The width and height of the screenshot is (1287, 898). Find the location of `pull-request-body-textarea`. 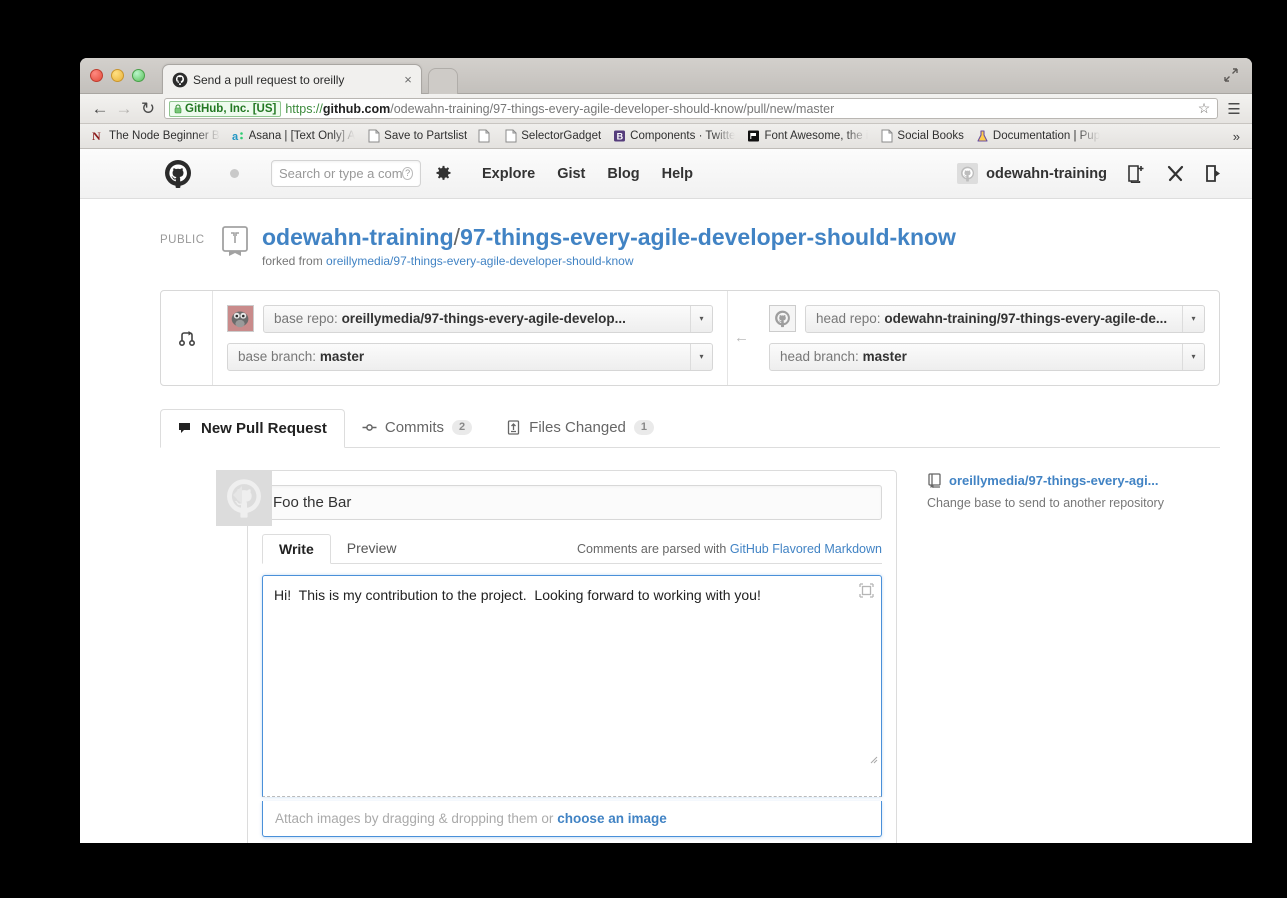

pull-request-body-textarea is located at coordinates (572, 685).